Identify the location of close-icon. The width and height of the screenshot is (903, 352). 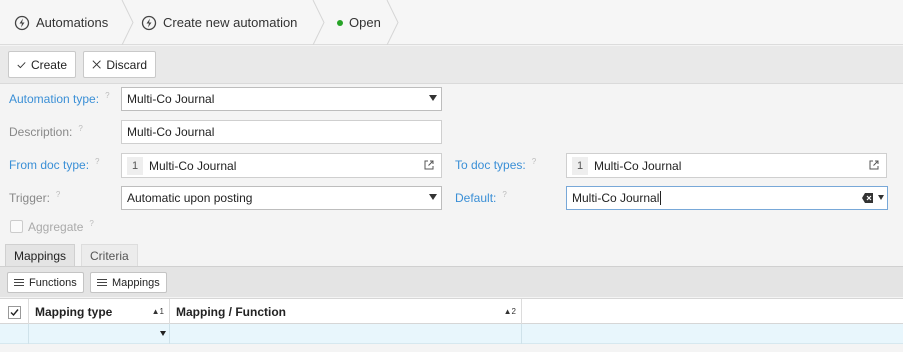
(96, 64).